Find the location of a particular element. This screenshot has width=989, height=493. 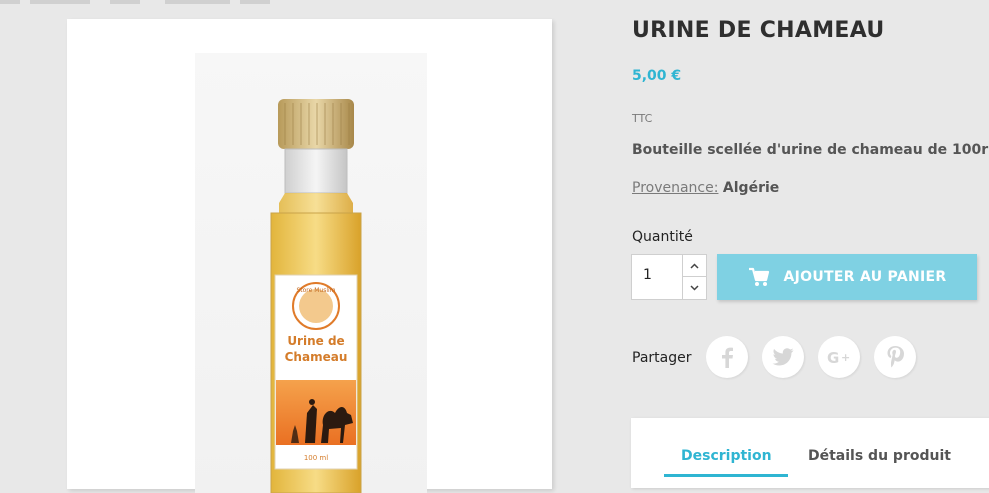

quantity-increase-button is located at coordinates (694, 266).